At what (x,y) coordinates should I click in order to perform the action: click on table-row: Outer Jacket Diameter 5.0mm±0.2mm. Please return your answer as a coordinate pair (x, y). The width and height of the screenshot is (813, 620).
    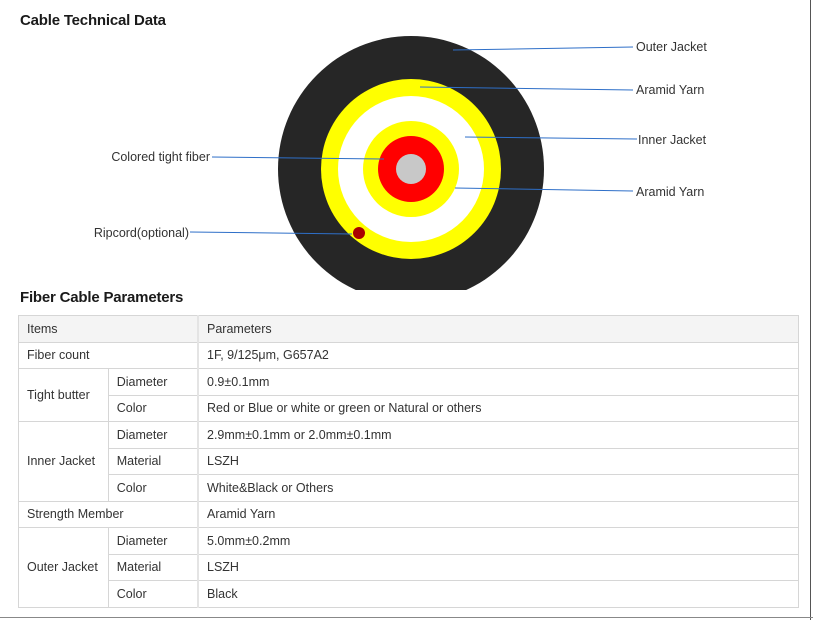
    Looking at the image, I should click on (408, 567).